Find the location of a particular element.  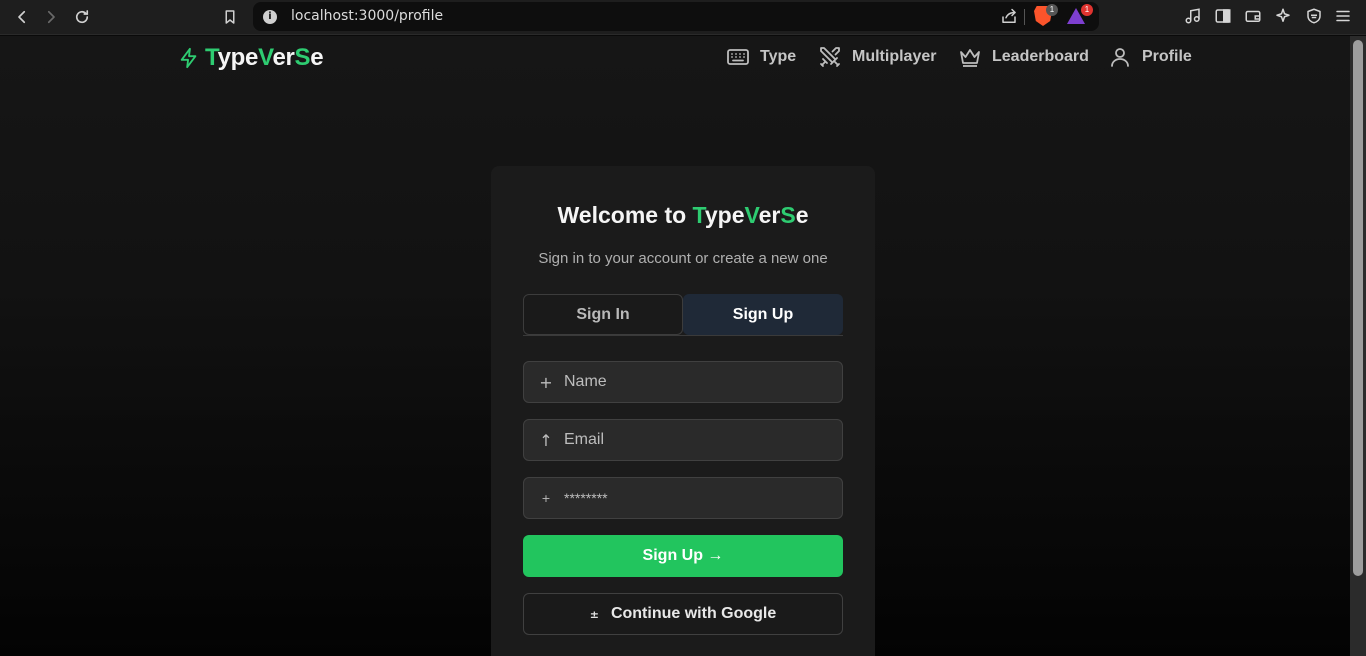

site-info-icon: i is located at coordinates (270, 17).